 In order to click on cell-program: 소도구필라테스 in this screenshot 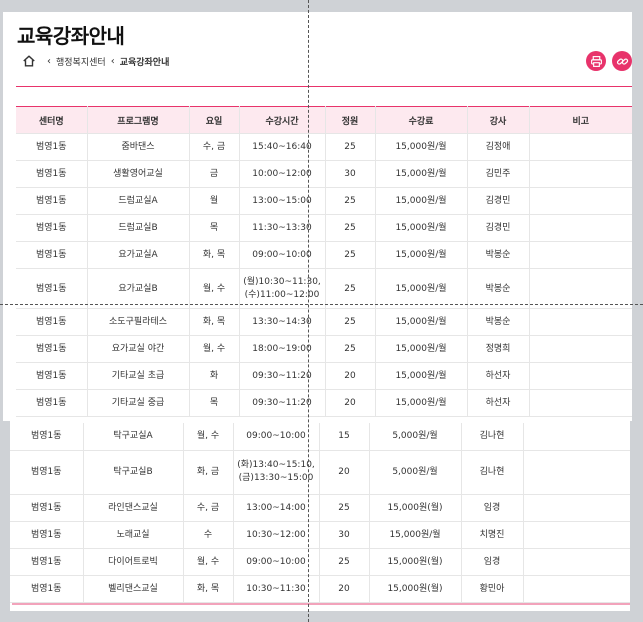, I will do `click(138, 322)`.